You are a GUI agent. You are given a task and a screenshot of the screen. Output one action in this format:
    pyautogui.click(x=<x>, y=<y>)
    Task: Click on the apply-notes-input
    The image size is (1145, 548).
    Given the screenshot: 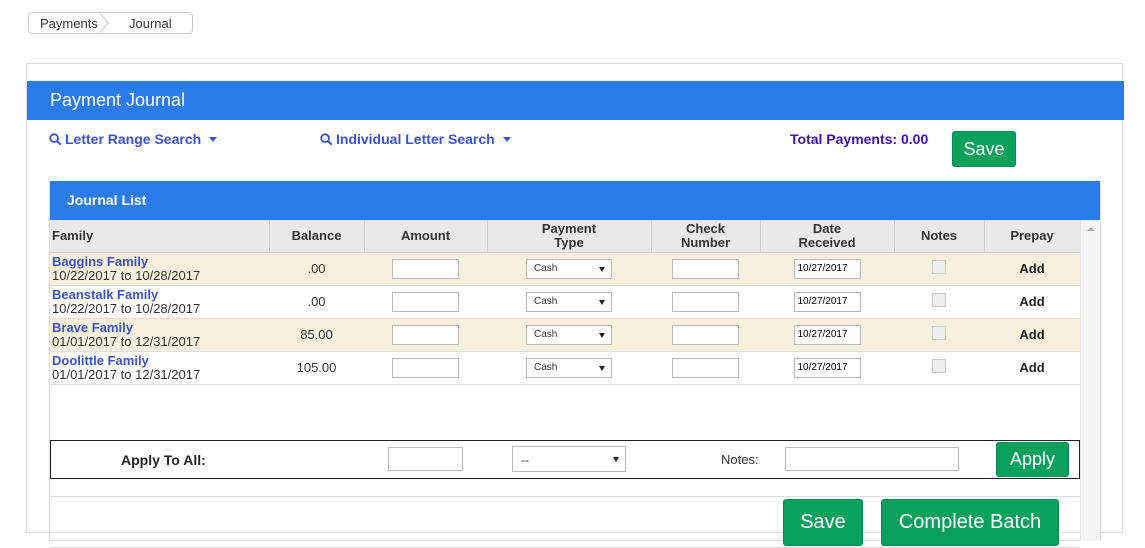 What is the action you would take?
    pyautogui.click(x=872, y=459)
    